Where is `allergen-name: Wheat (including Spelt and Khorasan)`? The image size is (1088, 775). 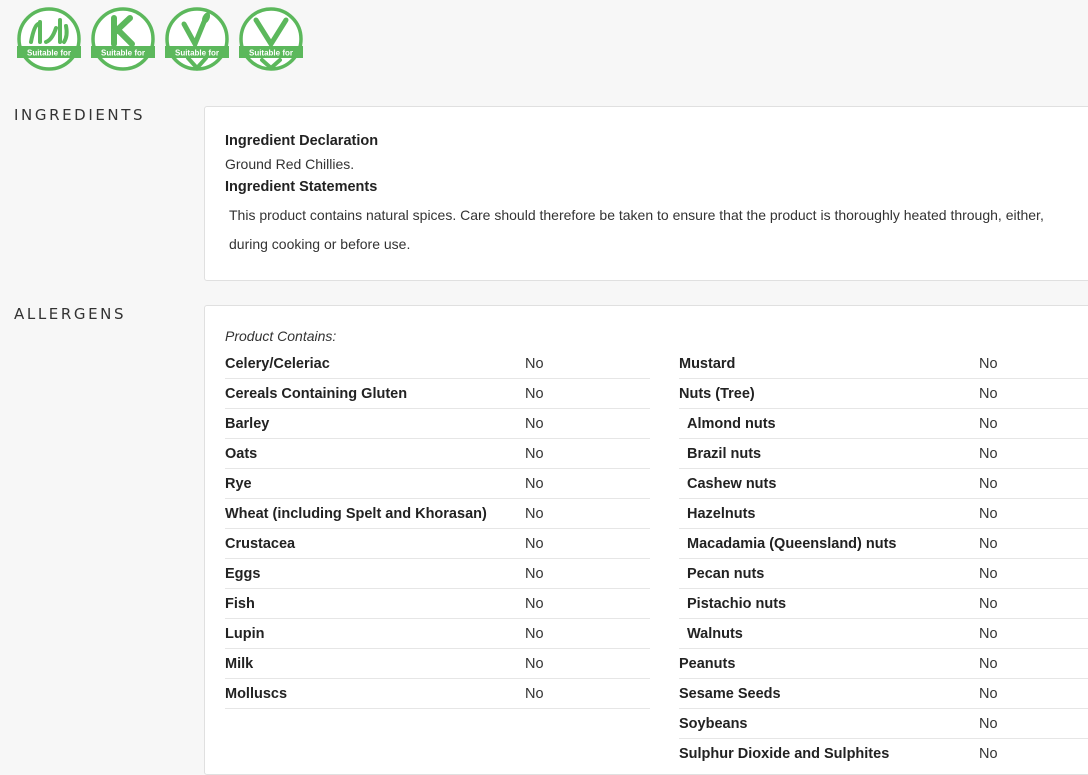 allergen-name: Wheat (including Spelt and Khorasan) is located at coordinates (356, 513).